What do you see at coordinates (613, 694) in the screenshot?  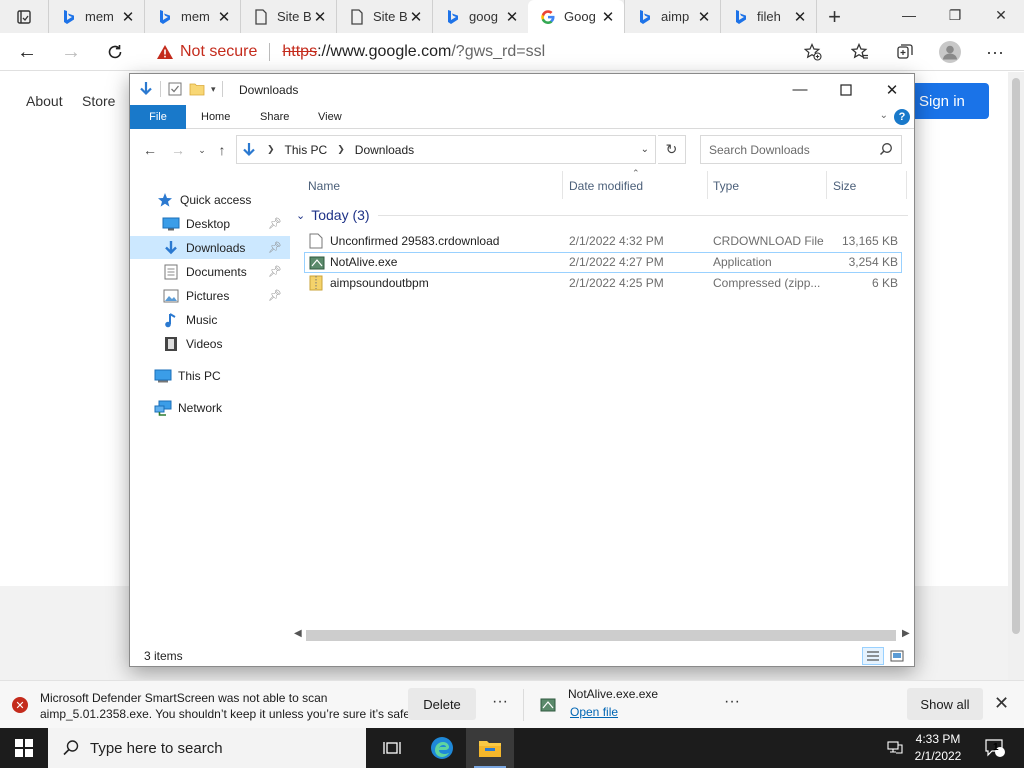 I see `download-file-name: NotAlive.exe.exe` at bounding box center [613, 694].